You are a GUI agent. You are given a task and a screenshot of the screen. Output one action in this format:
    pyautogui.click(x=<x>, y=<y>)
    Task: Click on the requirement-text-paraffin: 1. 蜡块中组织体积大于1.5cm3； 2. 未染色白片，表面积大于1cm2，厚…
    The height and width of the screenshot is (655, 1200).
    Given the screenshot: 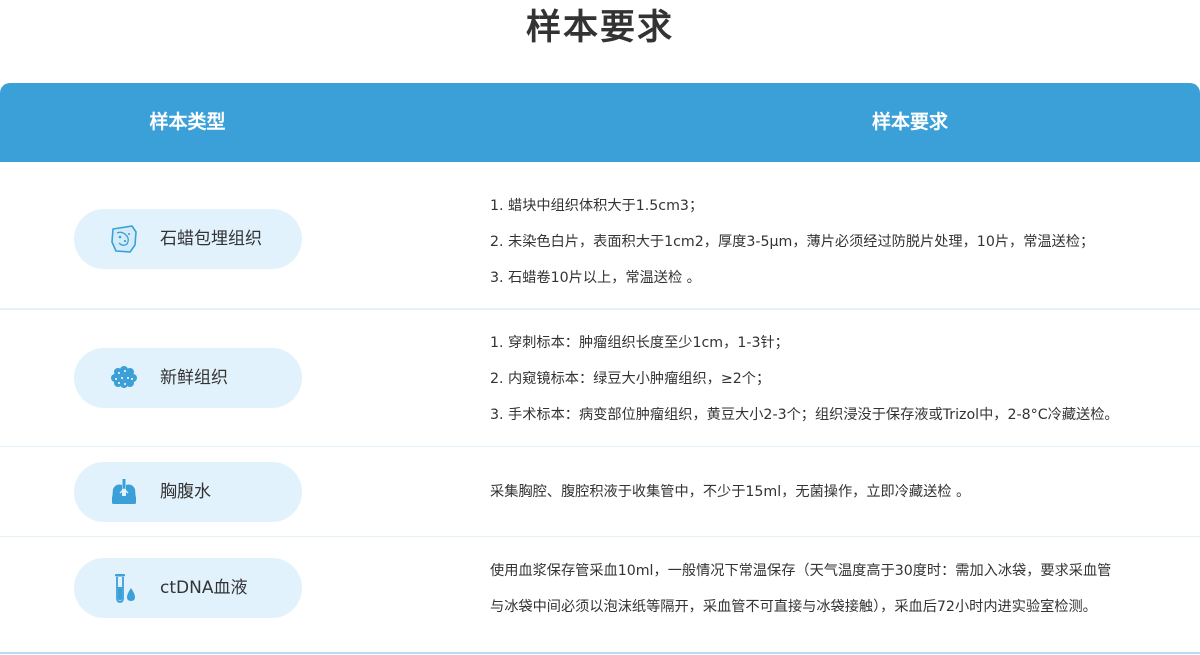 What is the action you would take?
    pyautogui.click(x=845, y=242)
    